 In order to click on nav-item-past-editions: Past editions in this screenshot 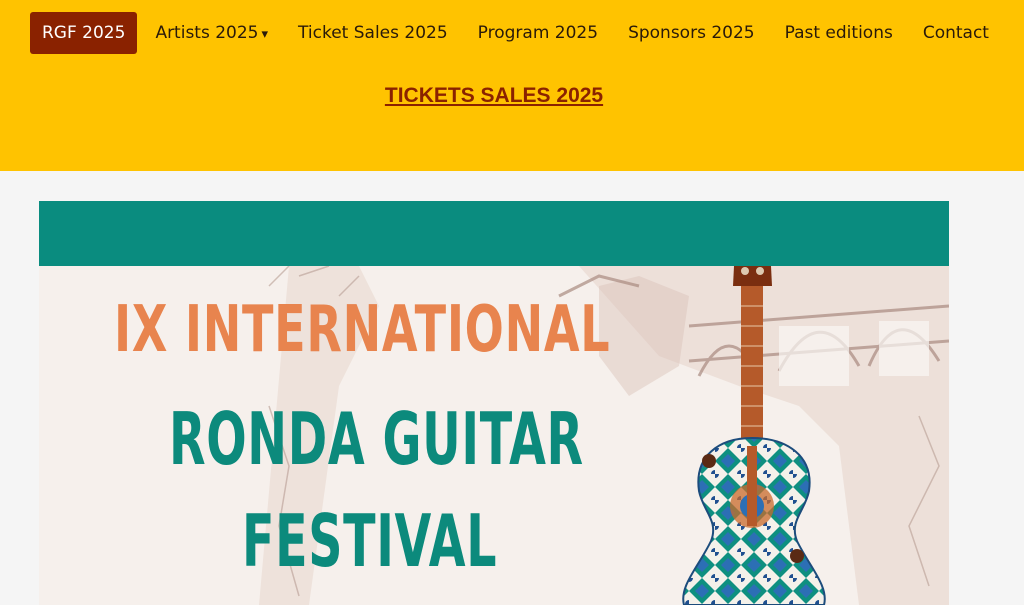, I will do `click(839, 33)`.